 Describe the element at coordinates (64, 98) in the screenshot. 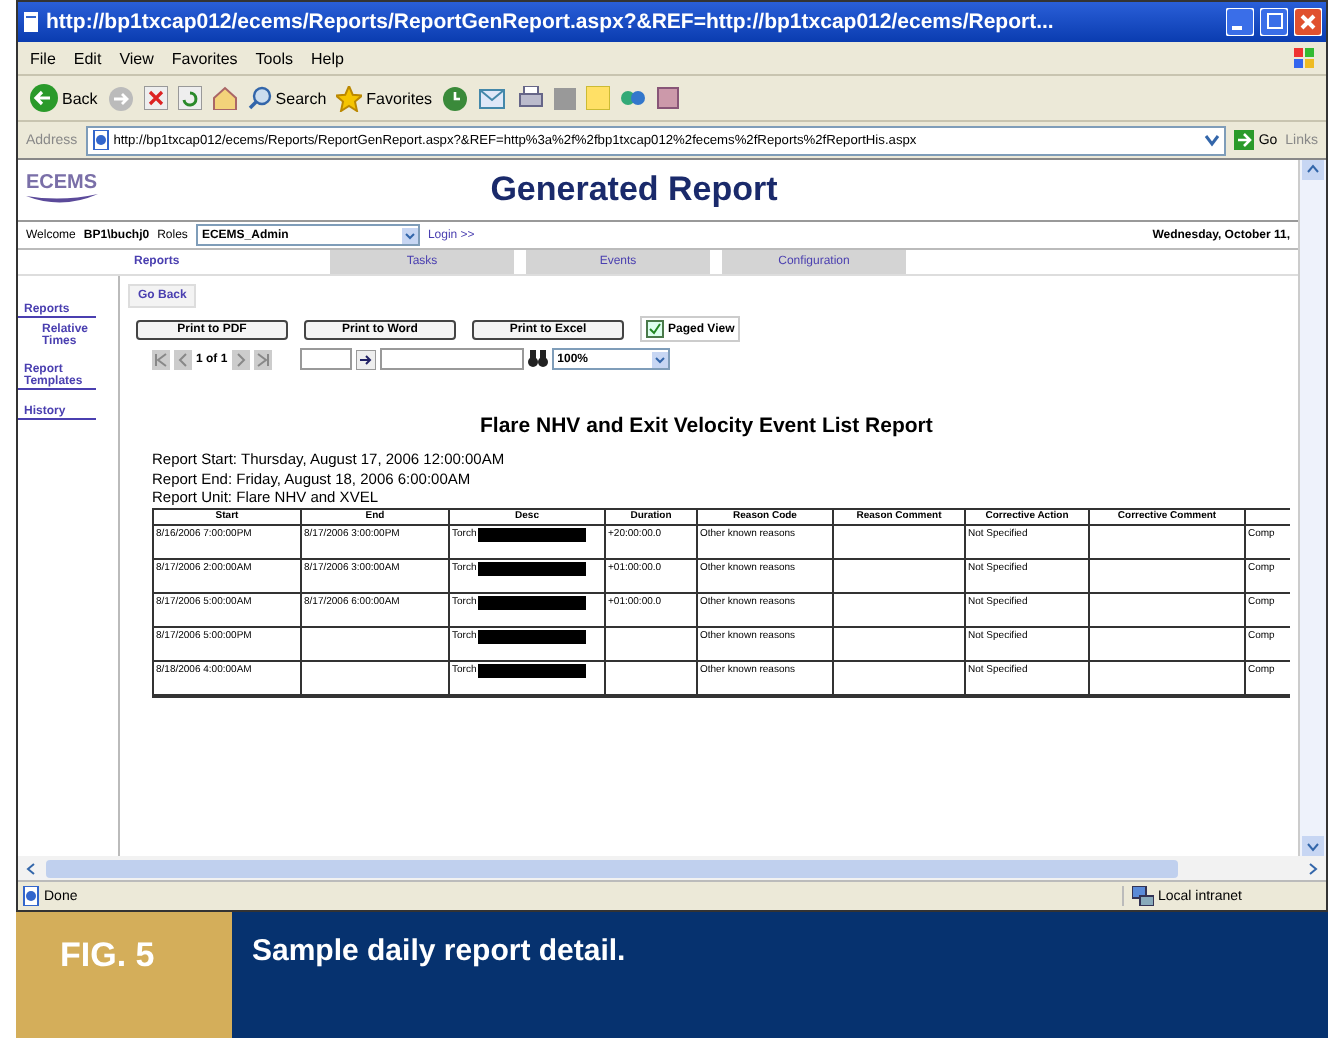

I see `back-button: Back` at that location.